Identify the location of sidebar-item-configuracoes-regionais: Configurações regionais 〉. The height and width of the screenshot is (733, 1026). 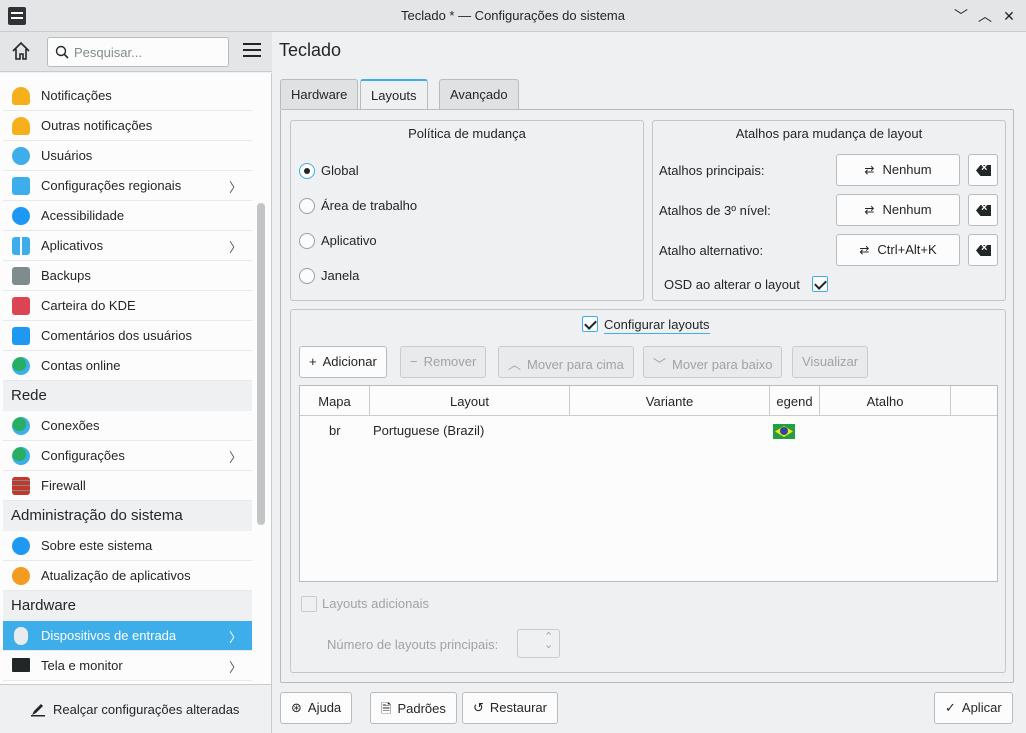
(127, 186).